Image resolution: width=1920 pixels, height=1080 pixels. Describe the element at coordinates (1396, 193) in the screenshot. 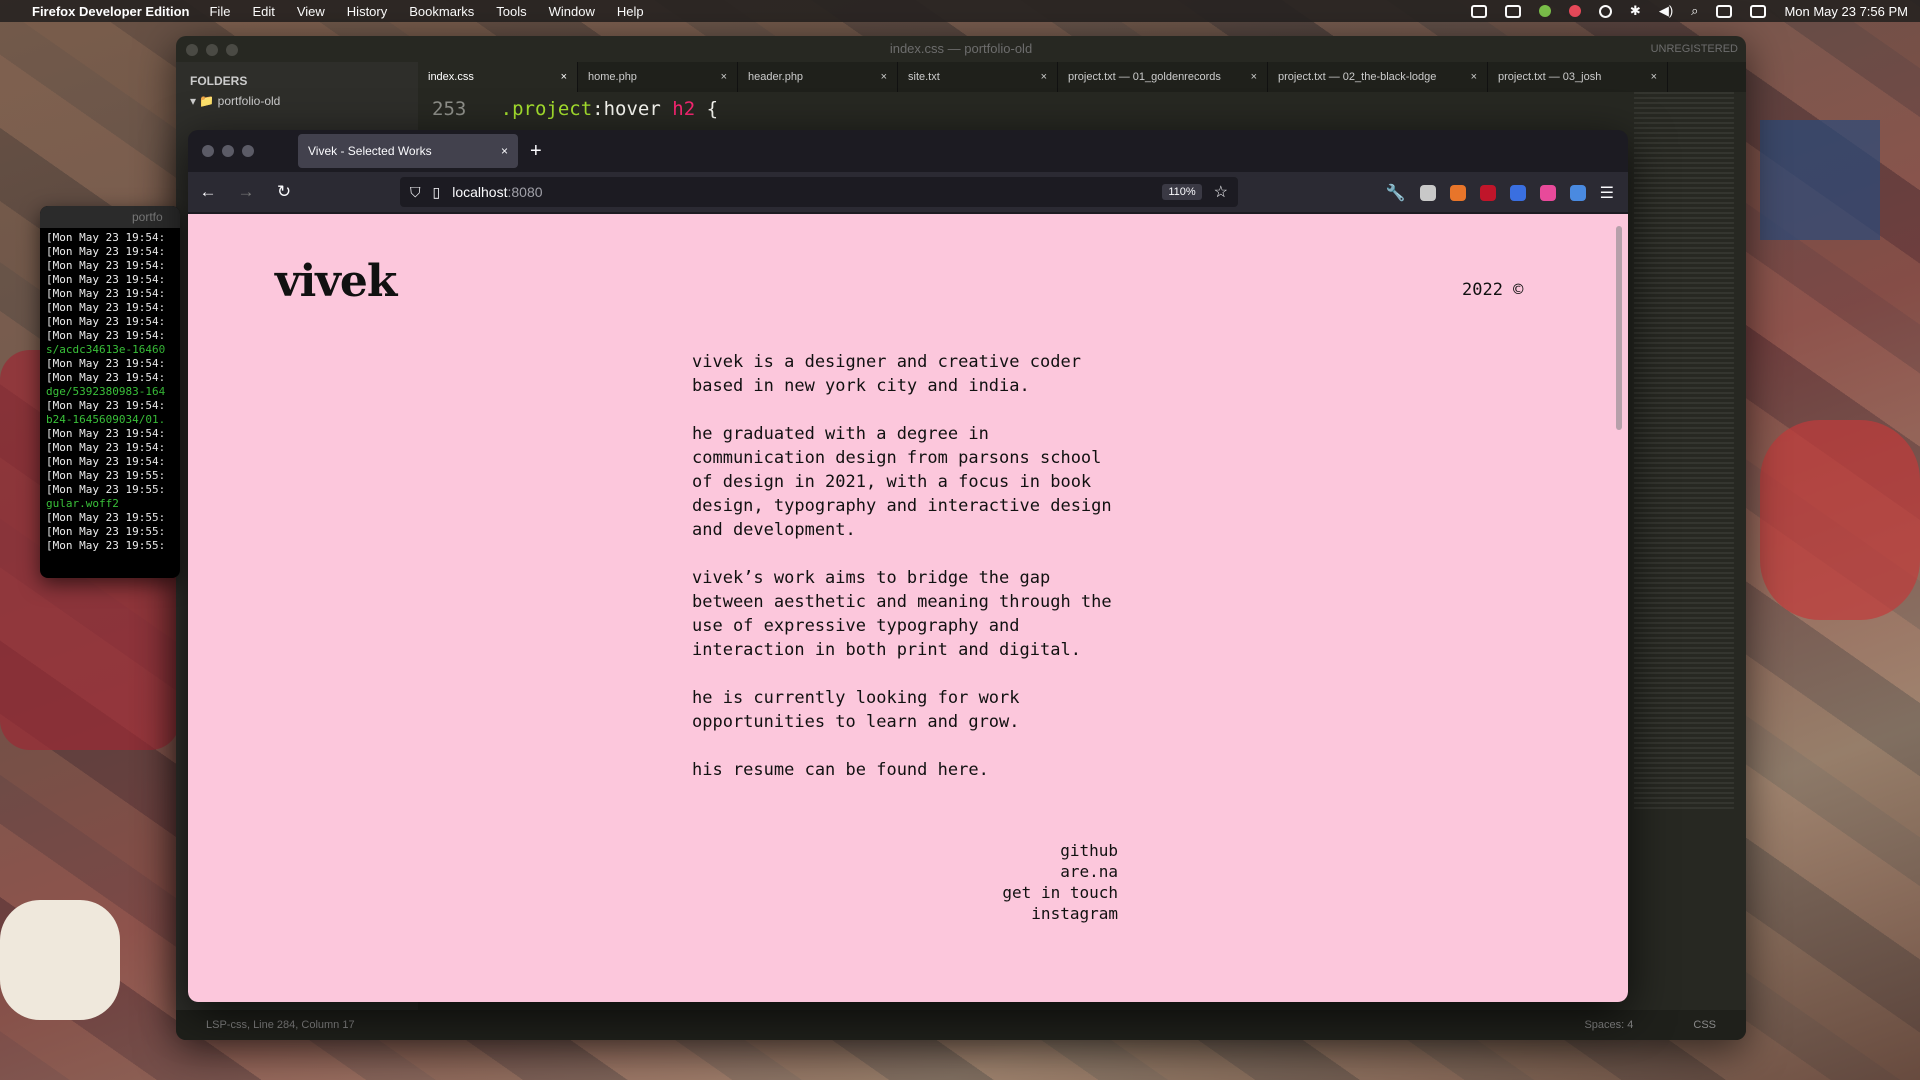

I see `wrench-icon: 🔧` at that location.